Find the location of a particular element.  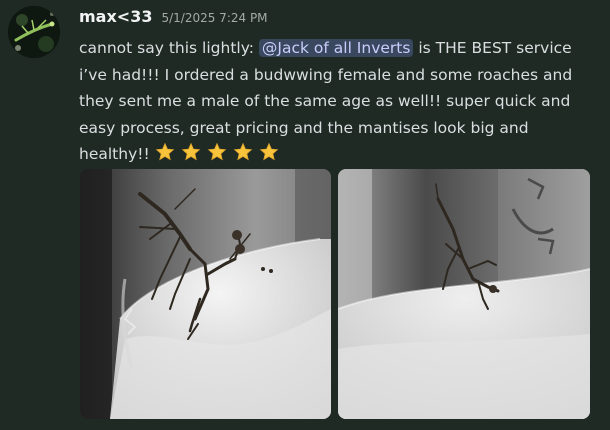

avatar-image is located at coordinates (34, 32).